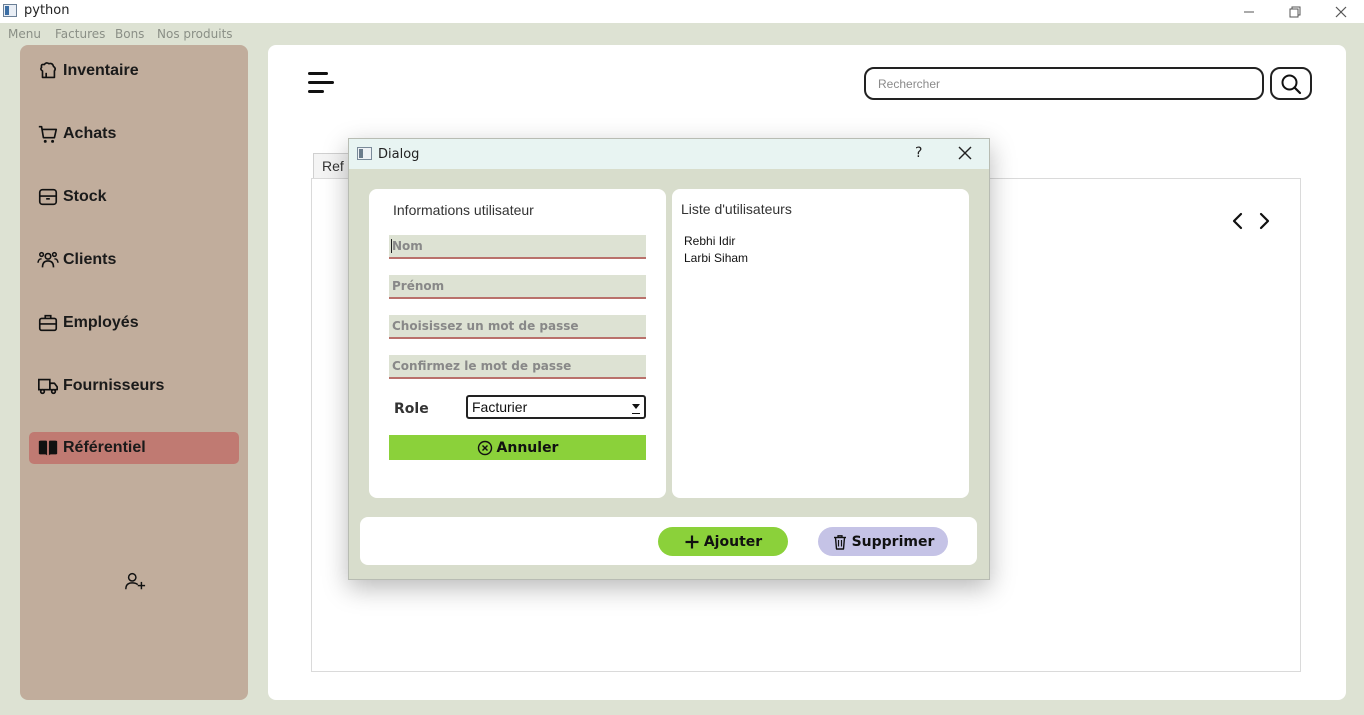 The height and width of the screenshot is (715, 1364). I want to click on add-user-icon, so click(135, 581).